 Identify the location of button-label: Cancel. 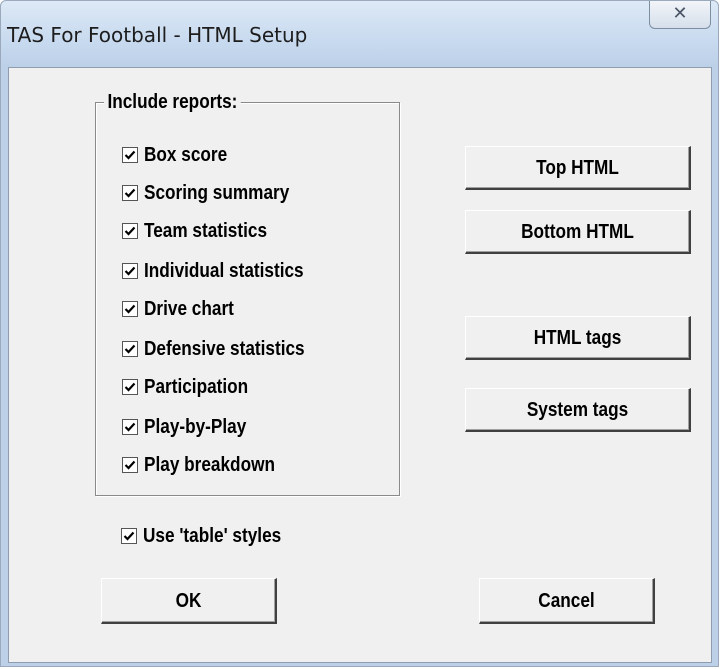
(566, 600).